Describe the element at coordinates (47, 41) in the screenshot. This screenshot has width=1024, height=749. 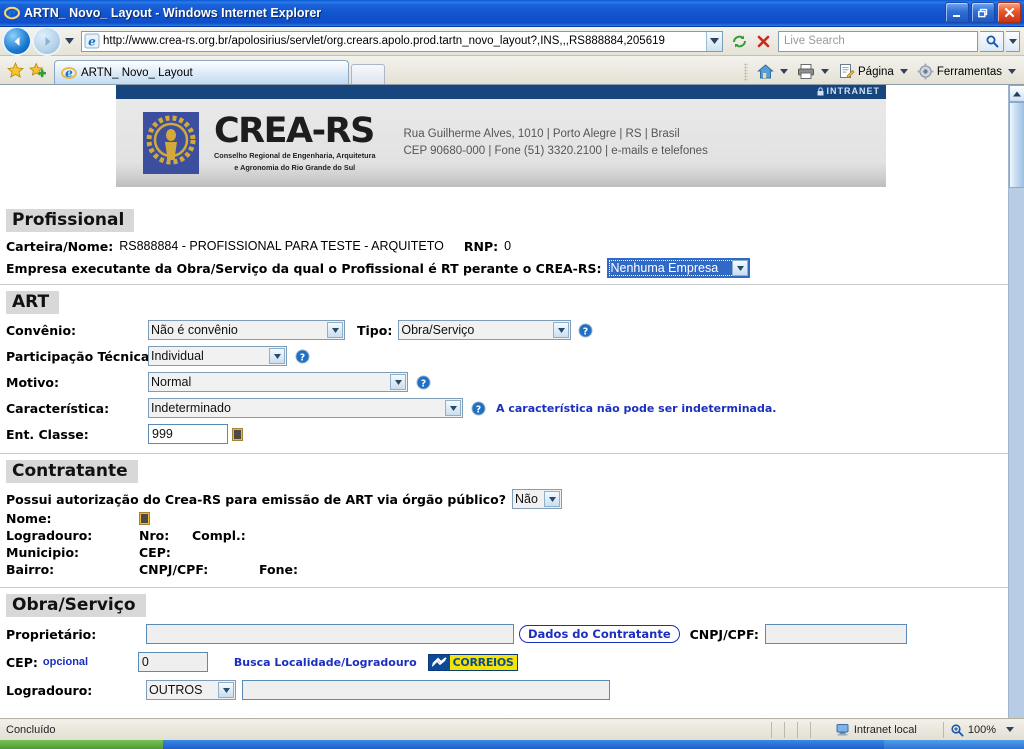
I see `forward-button` at that location.